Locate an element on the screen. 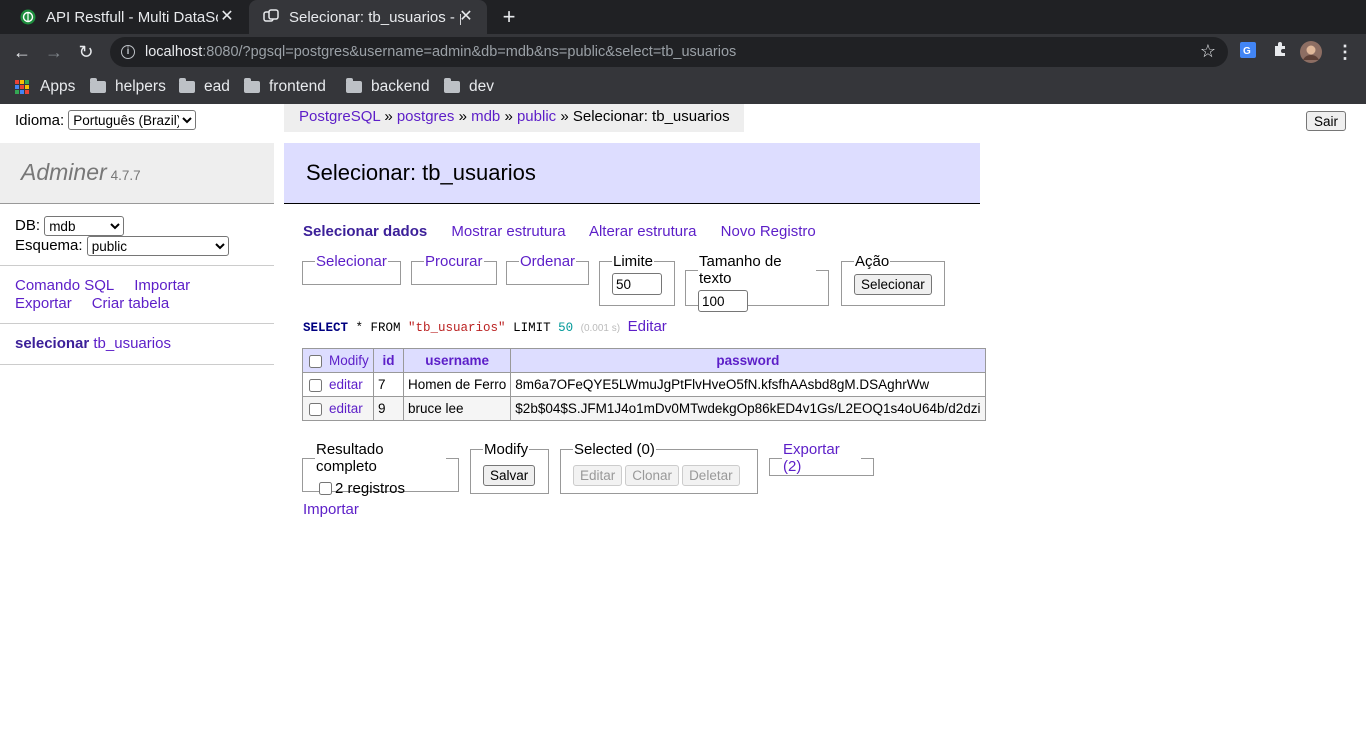 Image resolution: width=1366 pixels, height=741 pixels. select-table-link: selecionar is located at coordinates (52, 343).